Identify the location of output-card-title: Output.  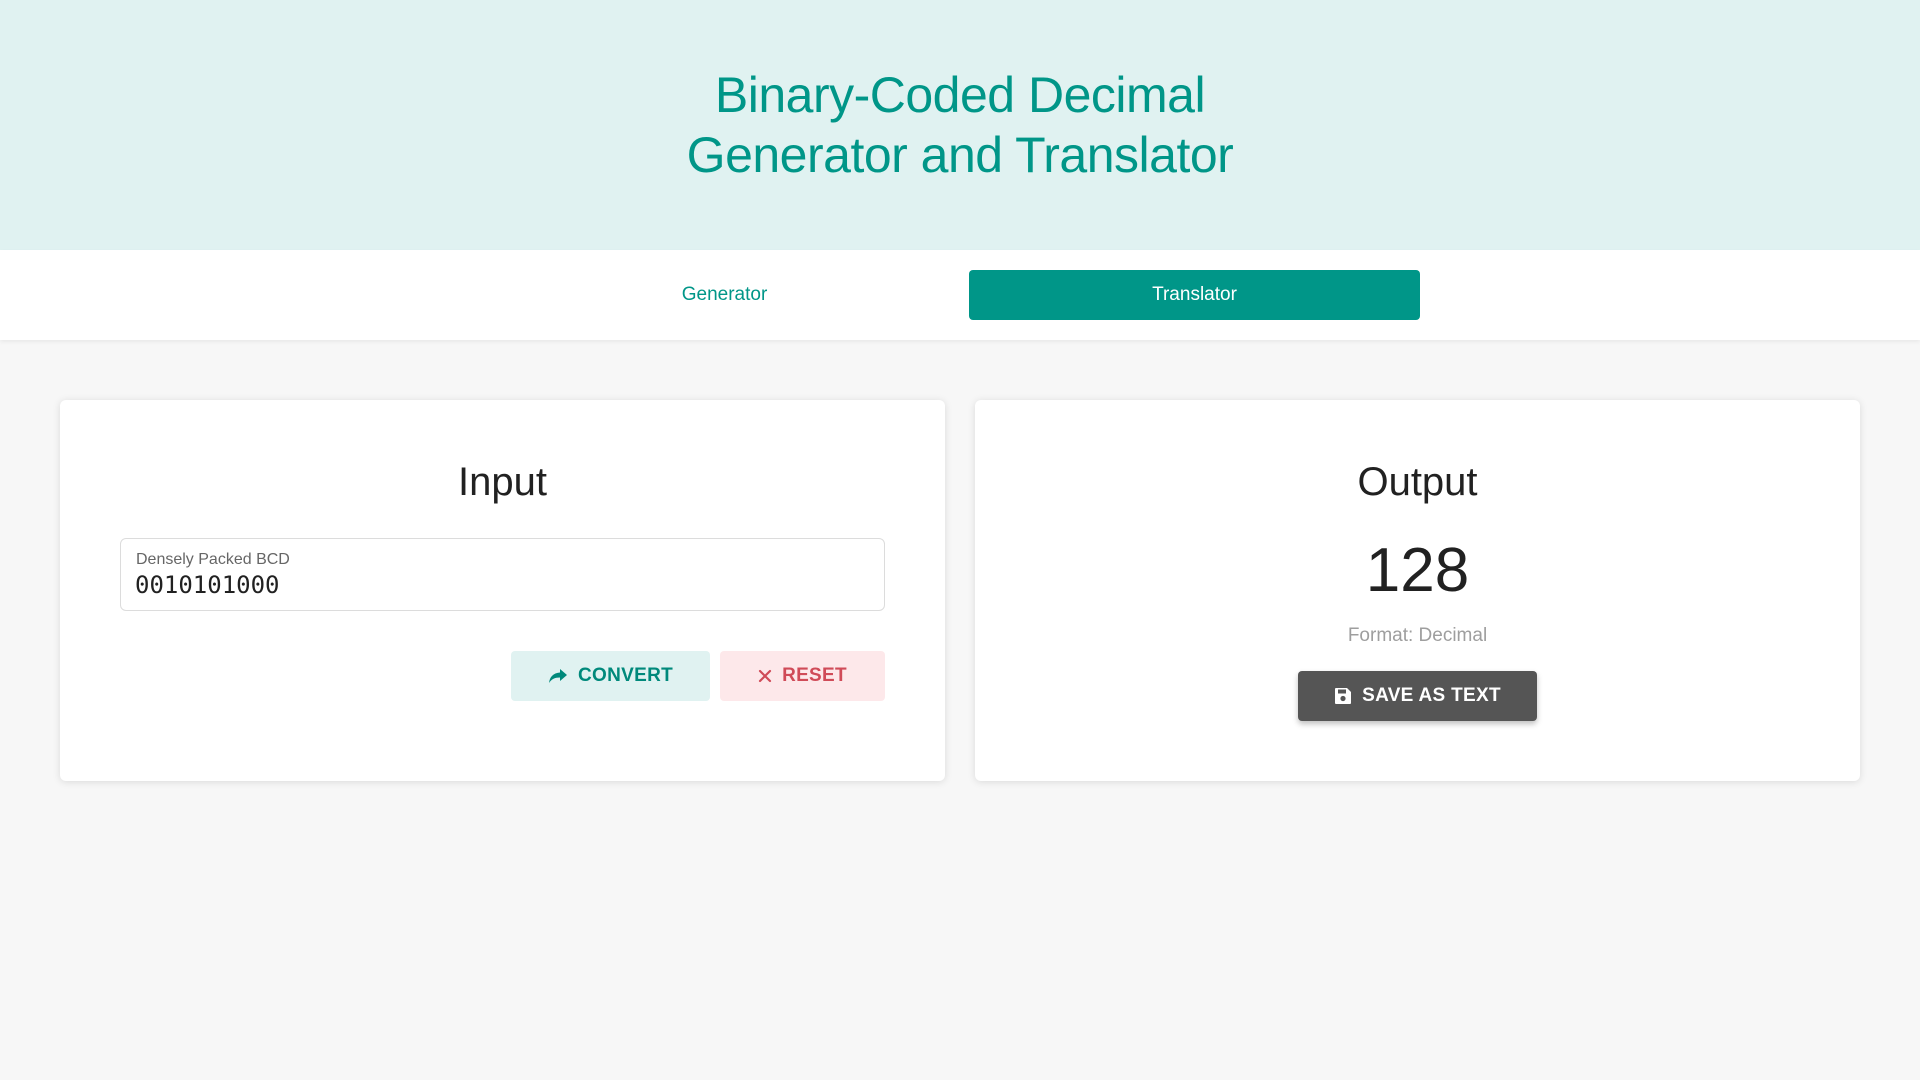
(1417, 482).